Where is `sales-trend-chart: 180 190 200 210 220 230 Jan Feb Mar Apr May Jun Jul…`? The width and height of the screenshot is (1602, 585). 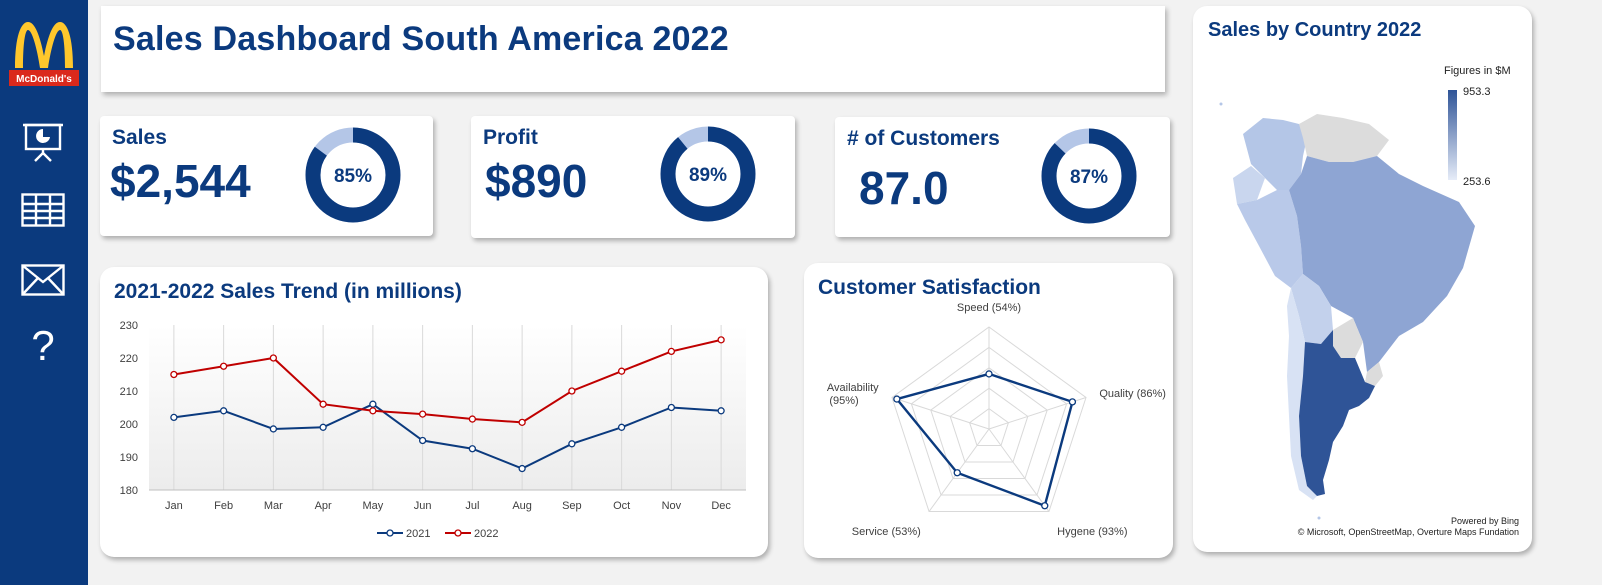
sales-trend-chart: 180 190 200 210 220 230 Jan Feb Mar Apr May Jun Jul… is located at coordinates (433, 430).